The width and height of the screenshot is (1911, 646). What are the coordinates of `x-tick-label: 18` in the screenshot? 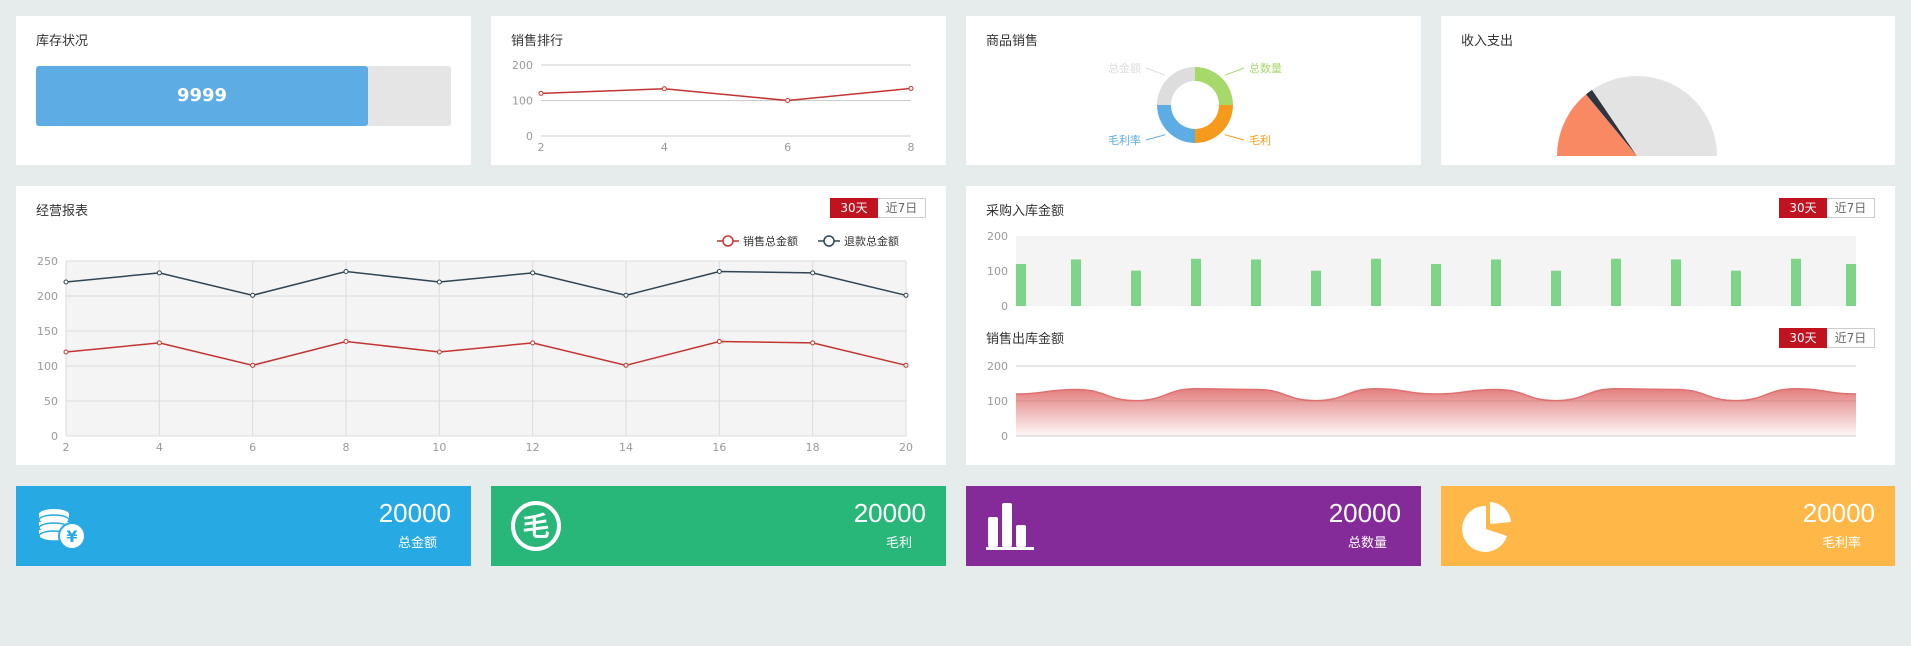 It's located at (813, 447).